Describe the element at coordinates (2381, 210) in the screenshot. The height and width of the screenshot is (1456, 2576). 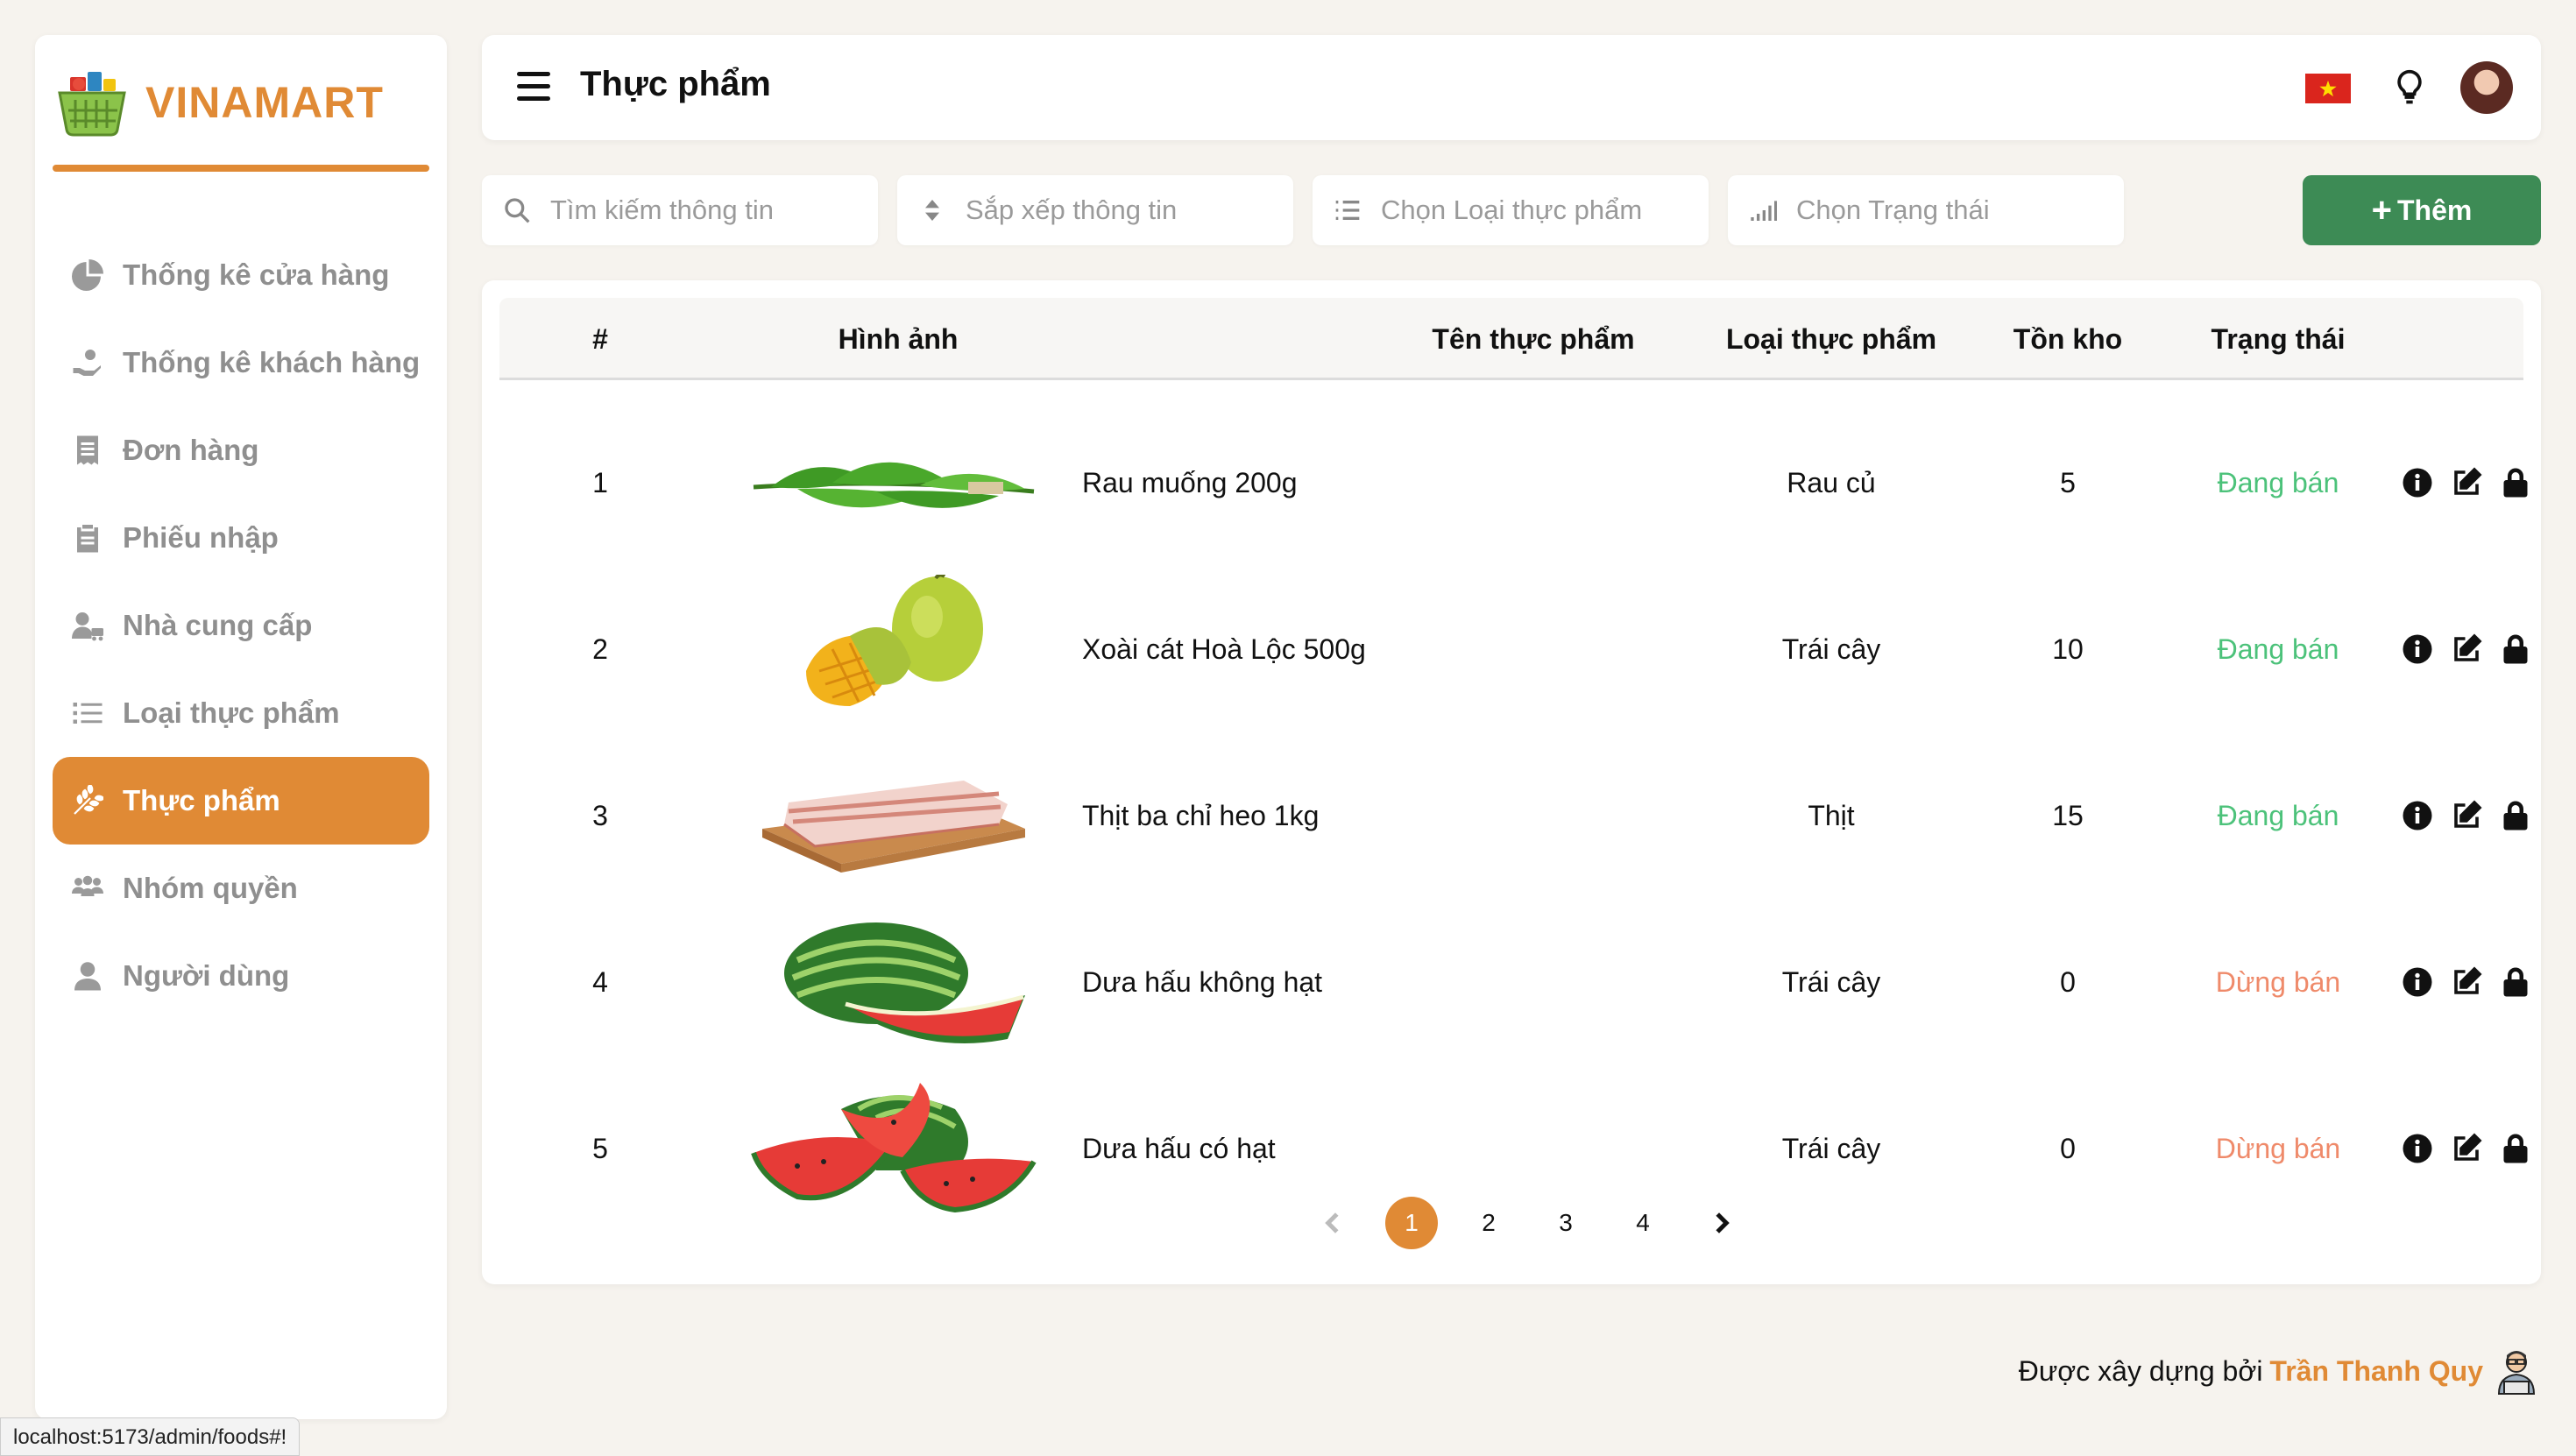
I see `plus-icon: +` at that location.